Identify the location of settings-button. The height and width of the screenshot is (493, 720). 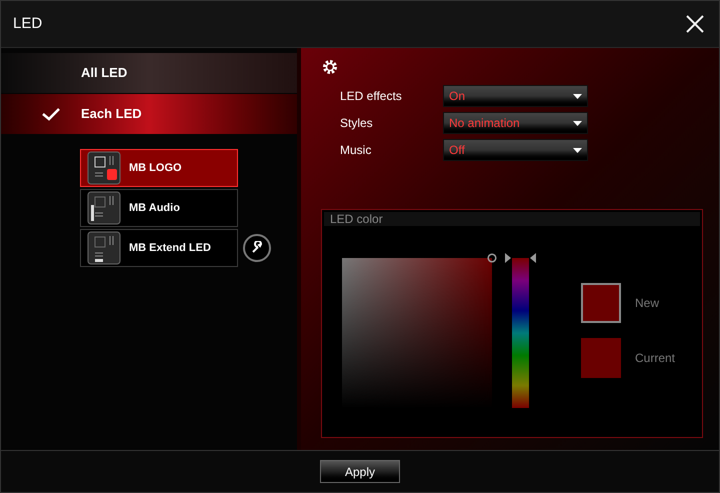
(257, 248).